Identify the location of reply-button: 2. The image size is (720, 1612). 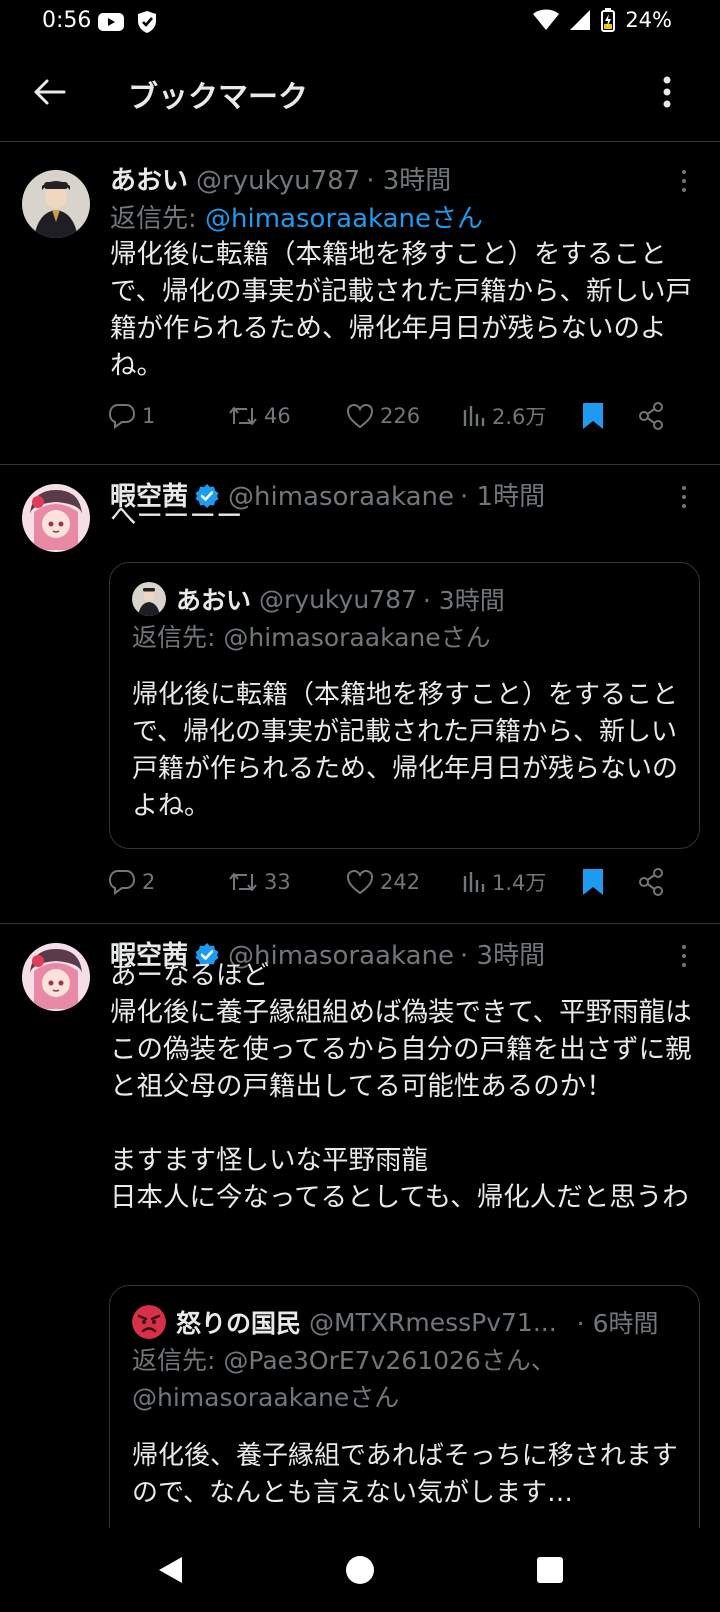
(131, 882).